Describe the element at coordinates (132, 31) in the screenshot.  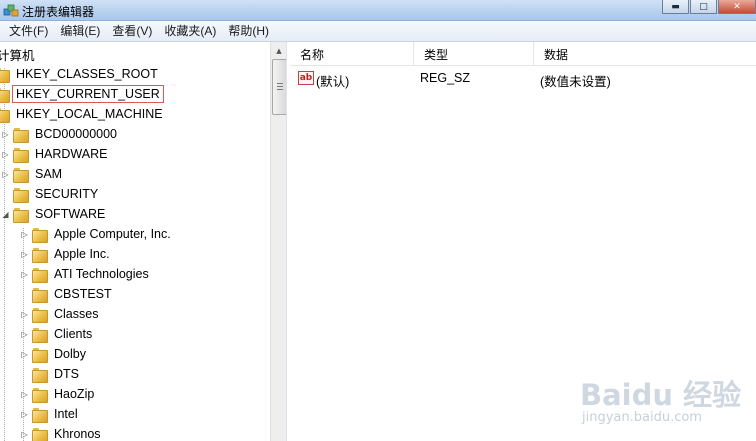
I see `menu-view: 查看(V)` at that location.